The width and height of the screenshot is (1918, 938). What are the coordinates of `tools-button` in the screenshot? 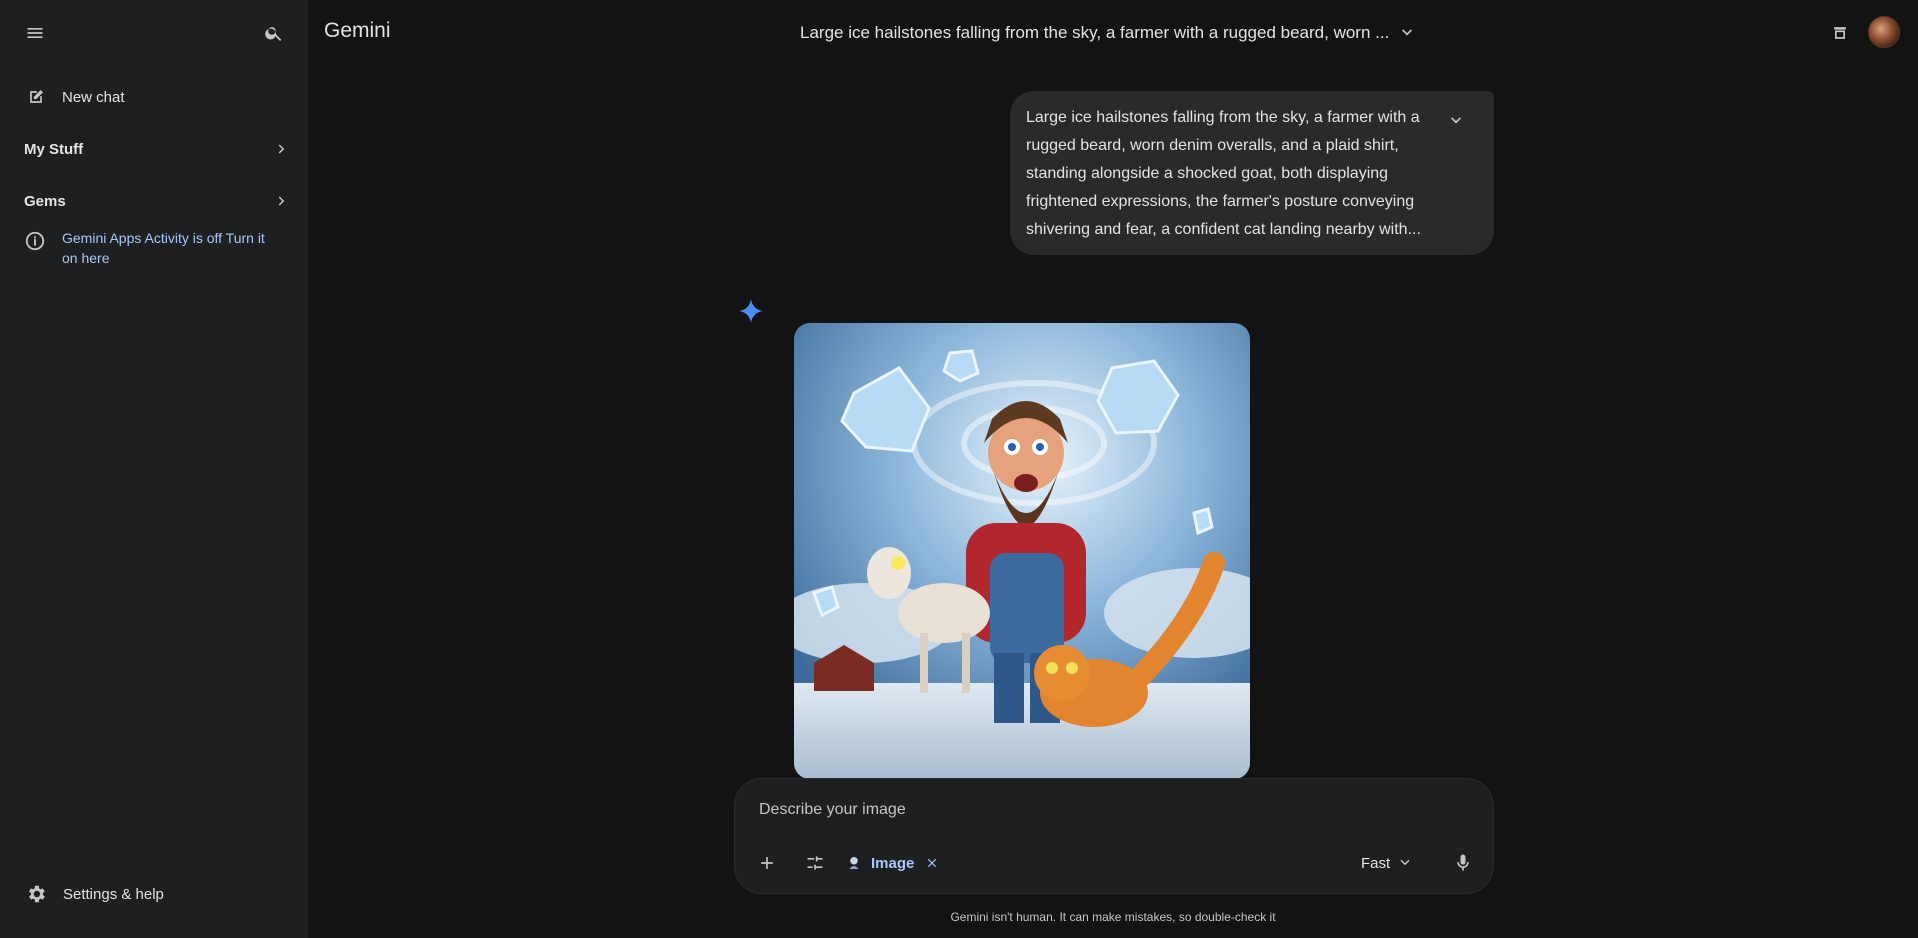 It's located at (815, 863).